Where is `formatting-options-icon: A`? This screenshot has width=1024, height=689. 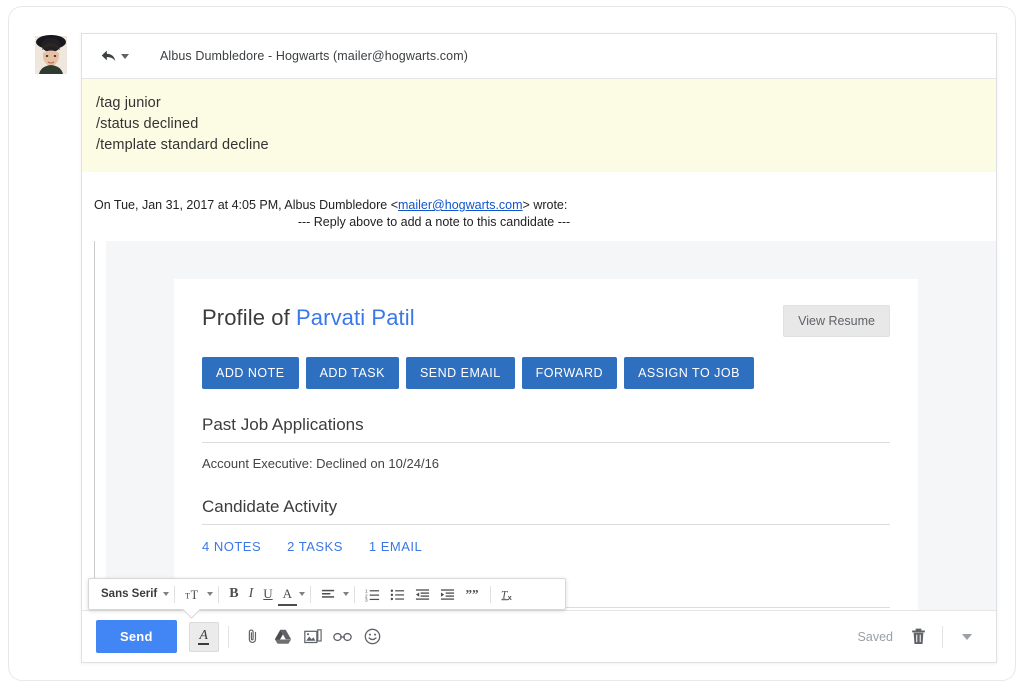 formatting-options-icon: A is located at coordinates (203, 636).